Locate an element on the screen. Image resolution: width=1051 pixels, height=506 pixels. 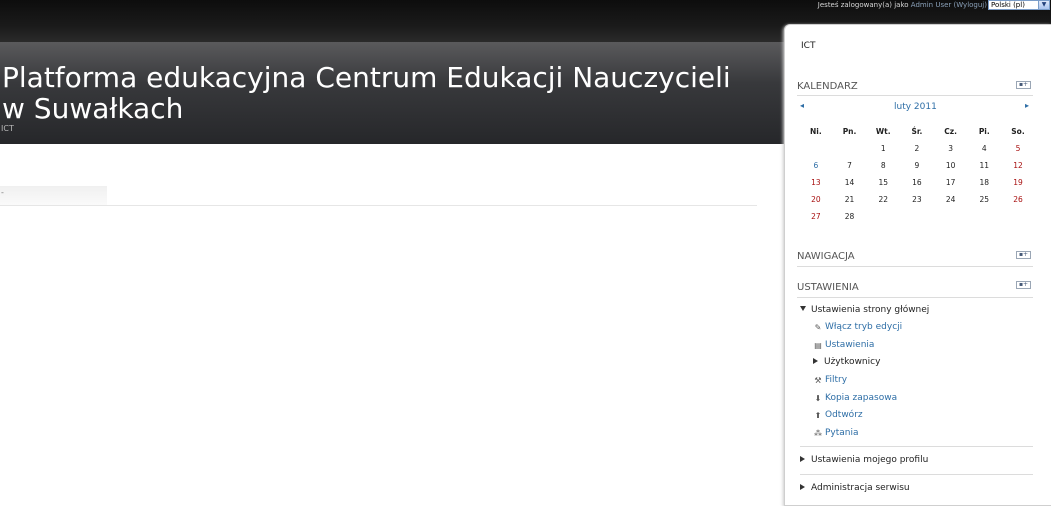
calendar-day: 8 is located at coordinates (883, 165).